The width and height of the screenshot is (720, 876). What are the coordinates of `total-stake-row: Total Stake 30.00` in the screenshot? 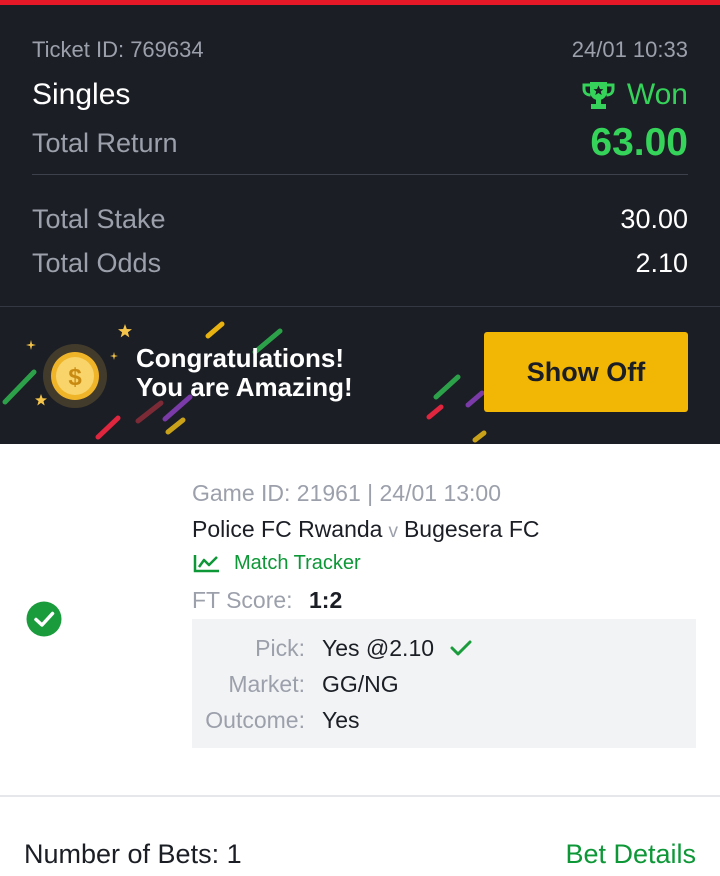 It's located at (360, 219).